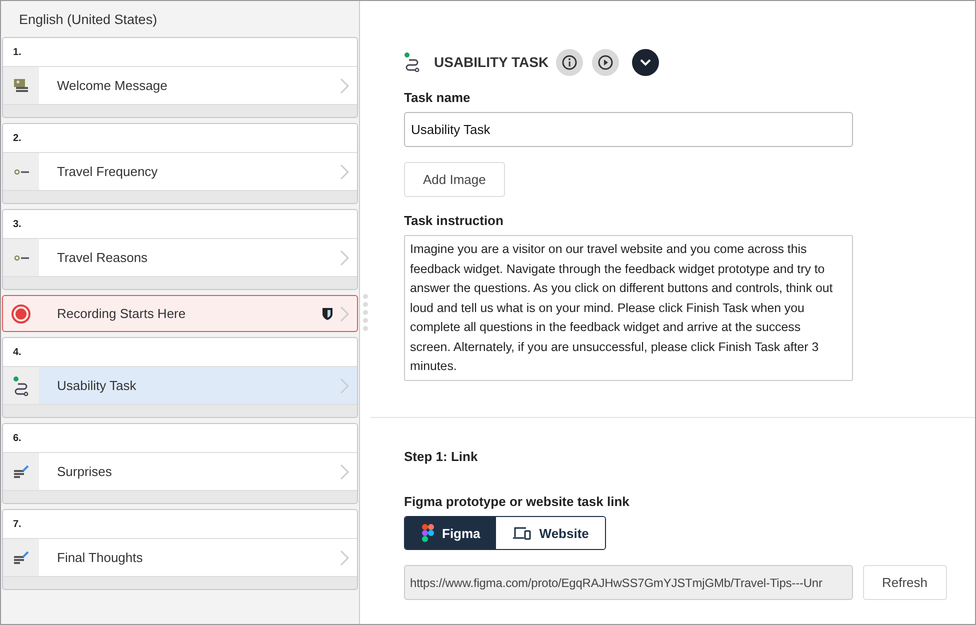  I want to click on field-label: Task name, so click(438, 97).